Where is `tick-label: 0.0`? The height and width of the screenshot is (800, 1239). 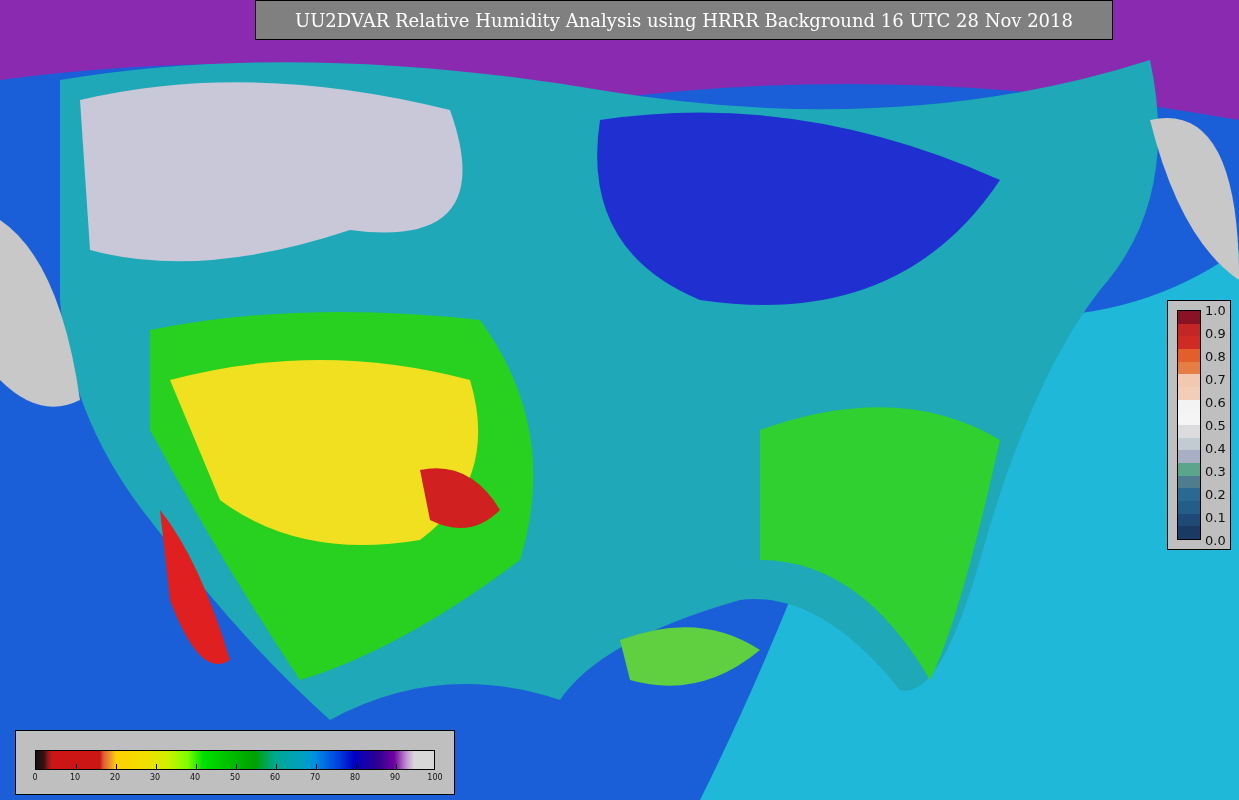 tick-label: 0.0 is located at coordinates (1215, 540).